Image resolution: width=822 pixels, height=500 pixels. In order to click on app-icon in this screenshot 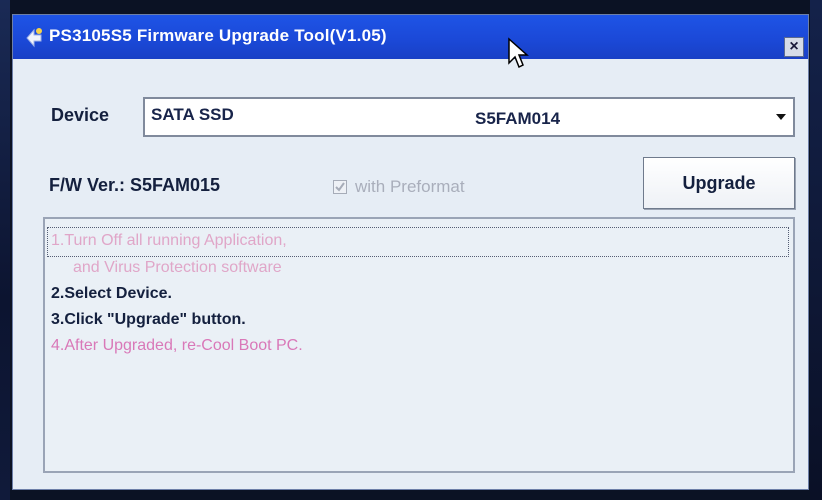, I will do `click(34, 38)`.